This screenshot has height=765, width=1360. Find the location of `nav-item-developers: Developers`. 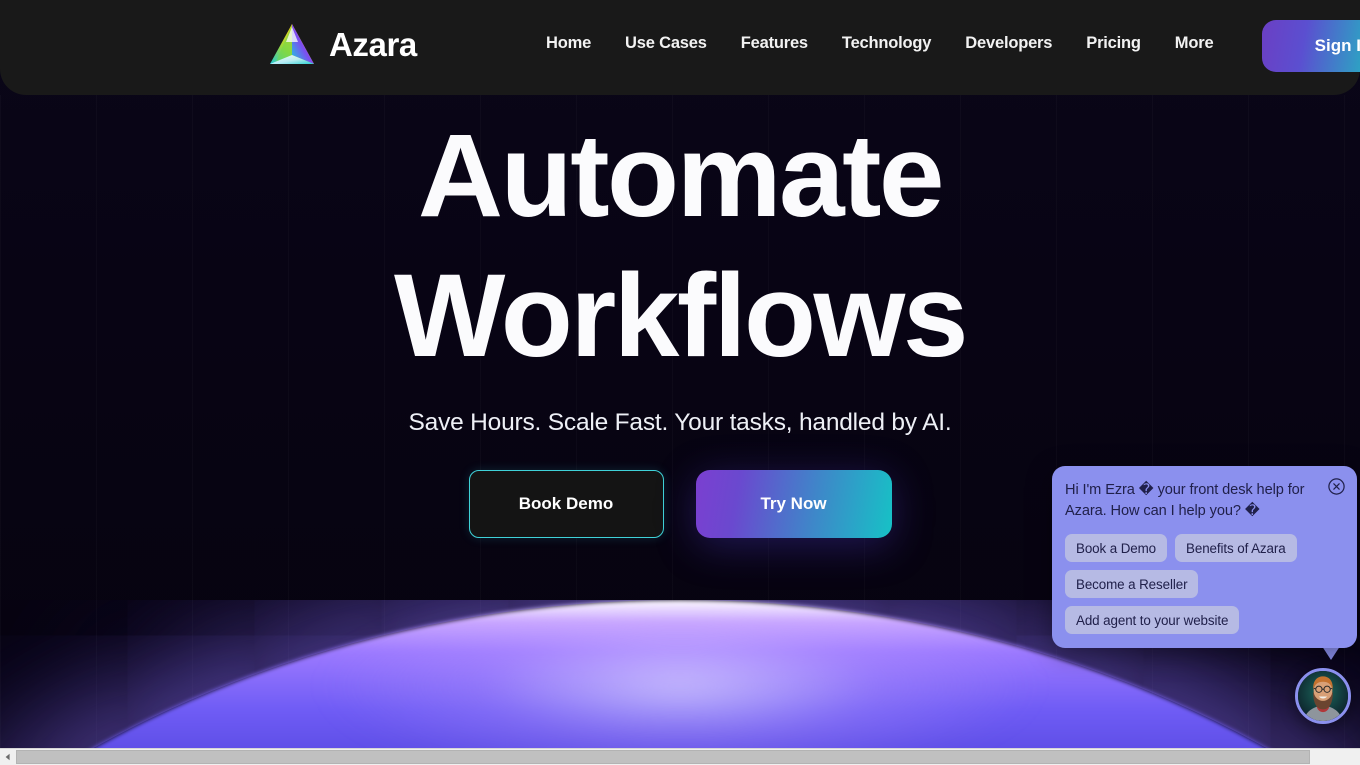

nav-item-developers: Developers is located at coordinates (1008, 43).